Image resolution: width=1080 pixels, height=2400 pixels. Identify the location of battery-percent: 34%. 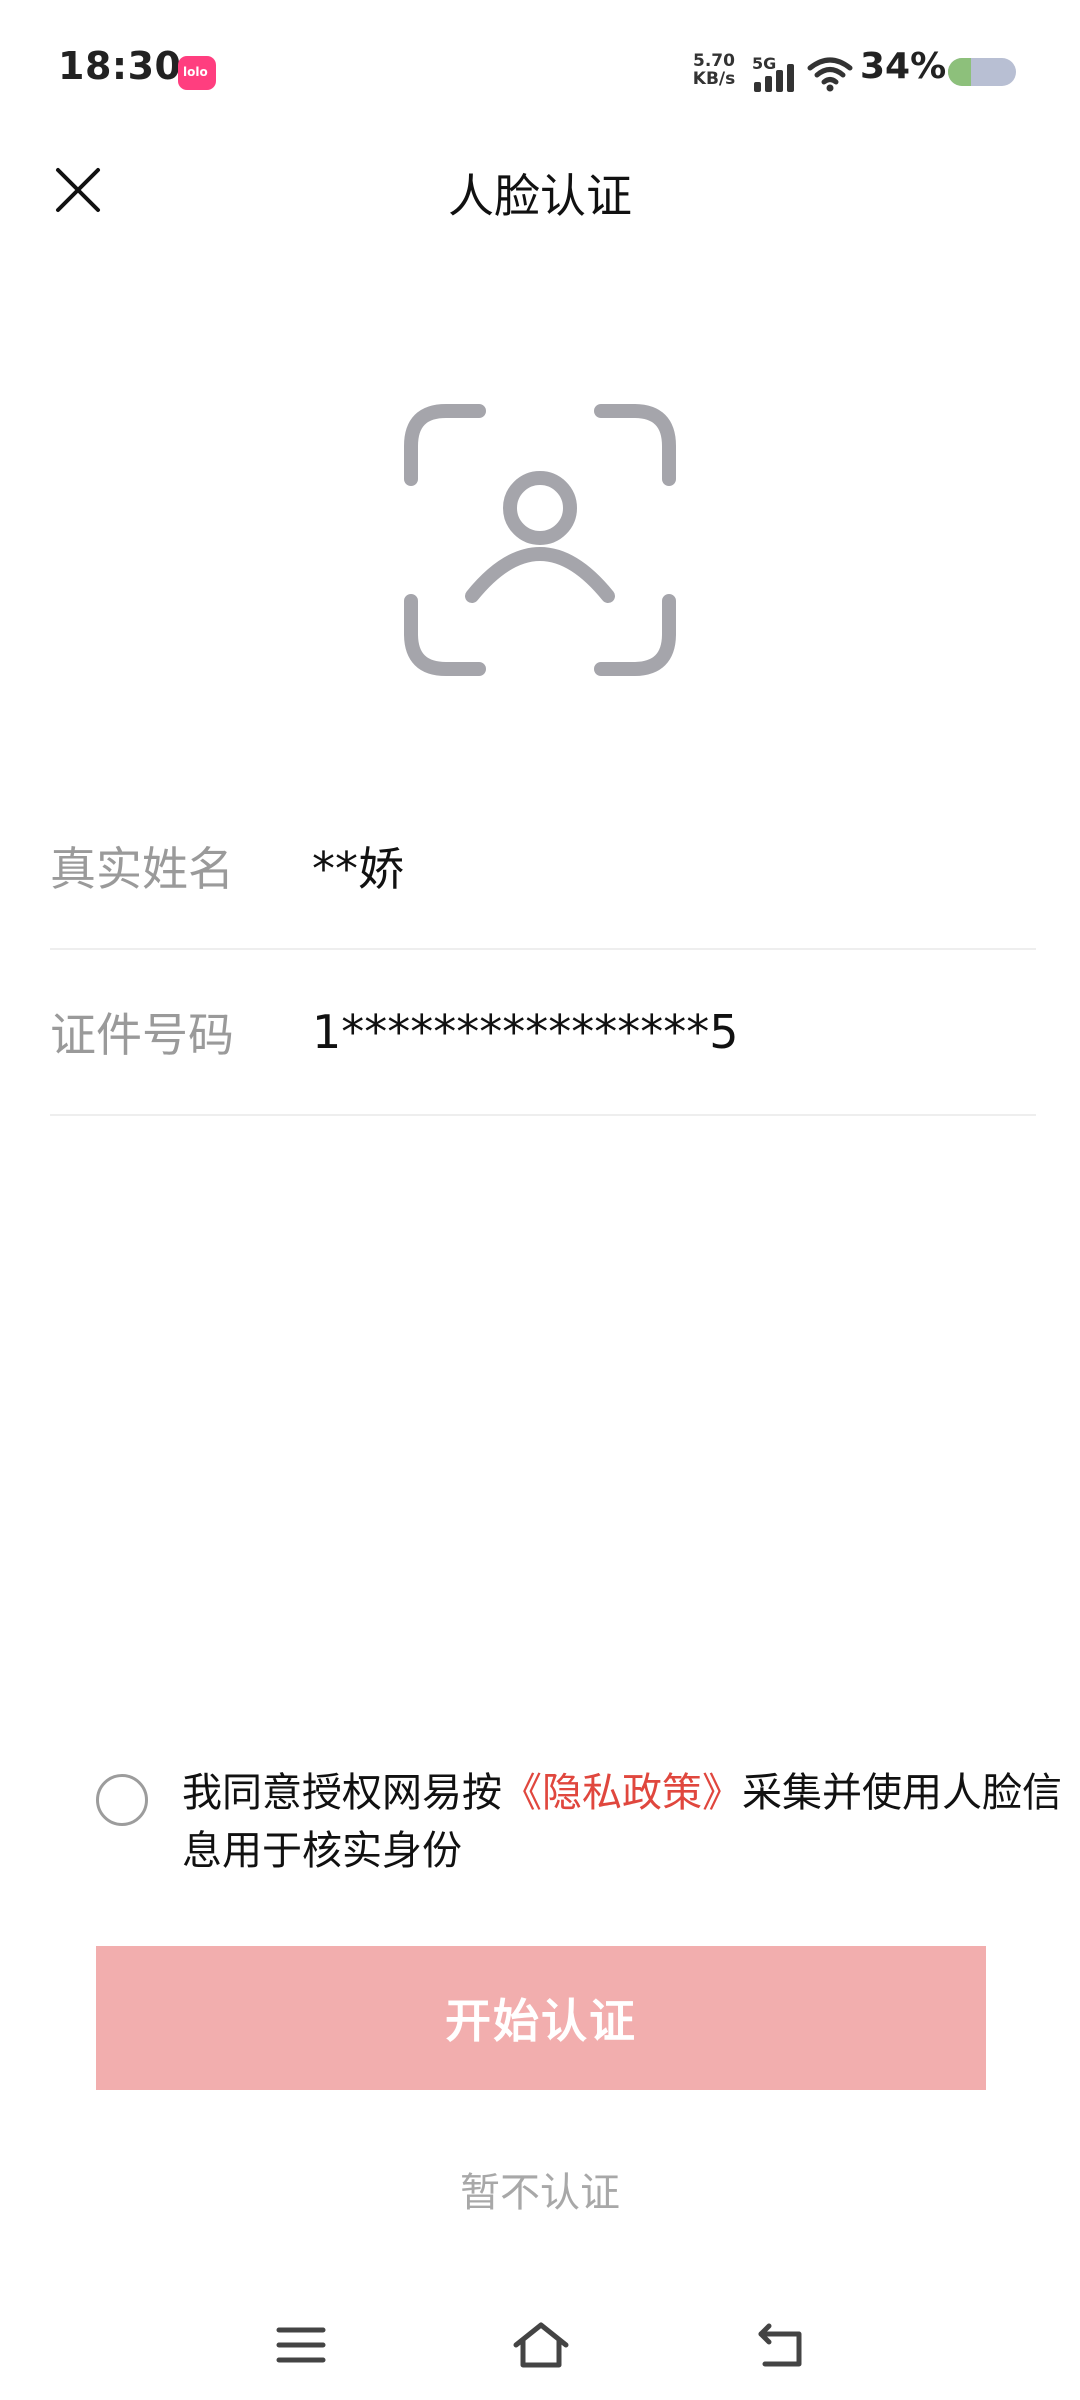
(903, 66).